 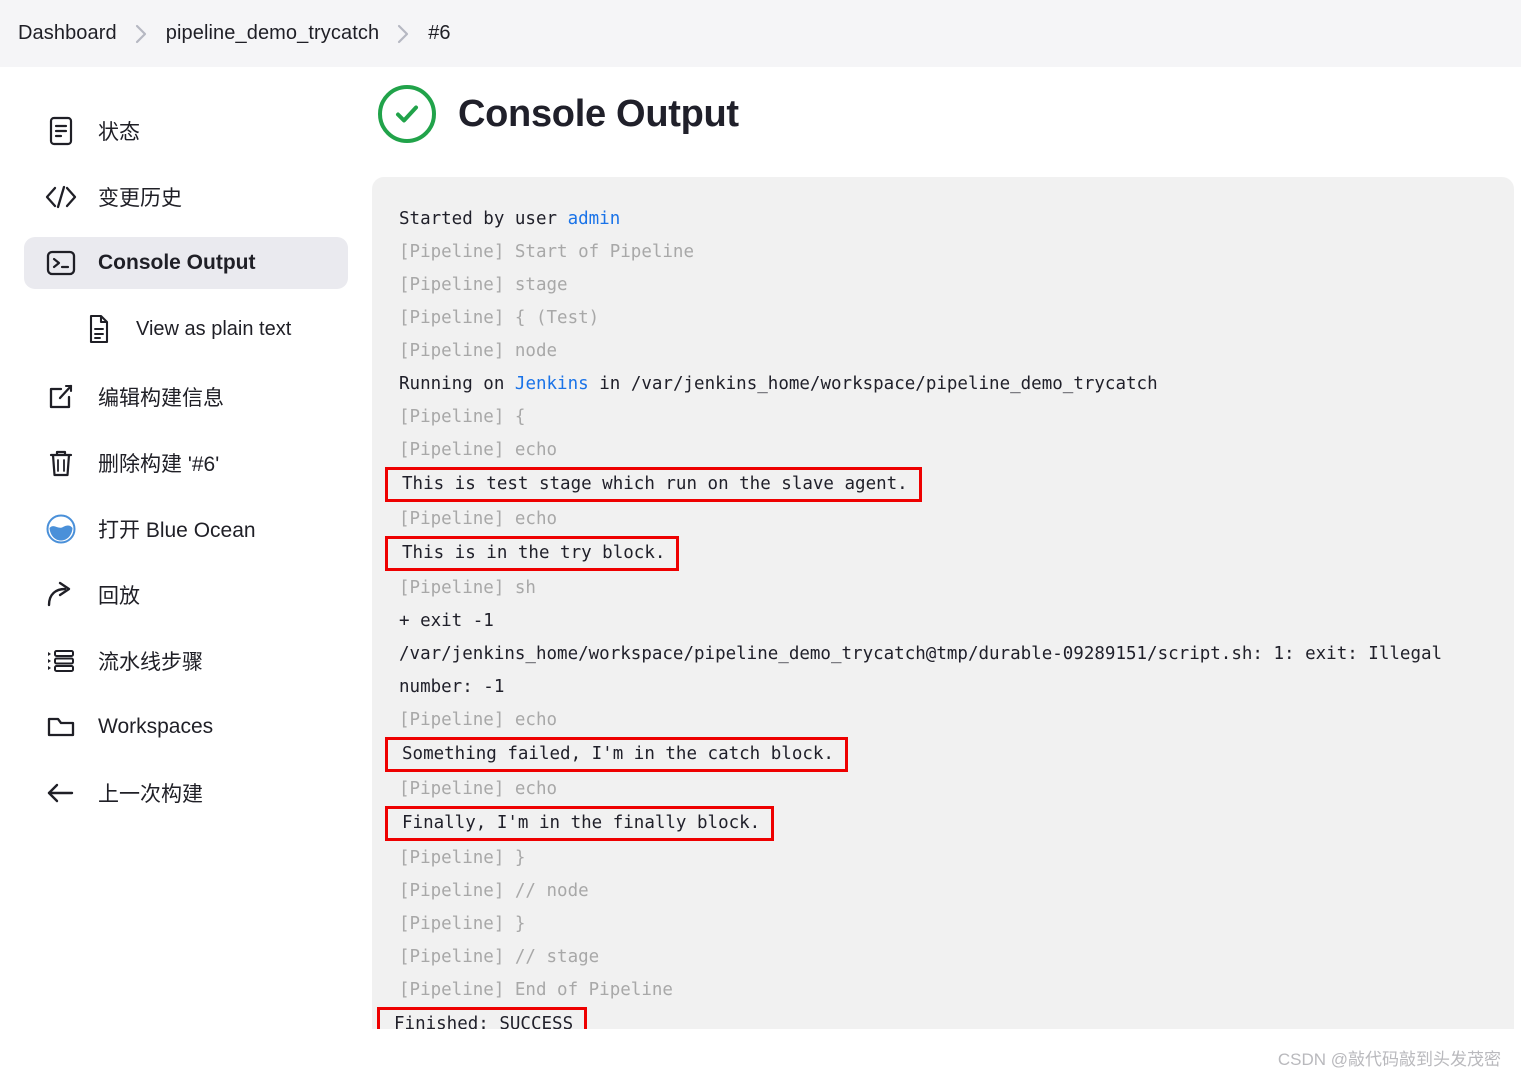 I want to click on replay-arrow-icon, so click(x=61, y=595).